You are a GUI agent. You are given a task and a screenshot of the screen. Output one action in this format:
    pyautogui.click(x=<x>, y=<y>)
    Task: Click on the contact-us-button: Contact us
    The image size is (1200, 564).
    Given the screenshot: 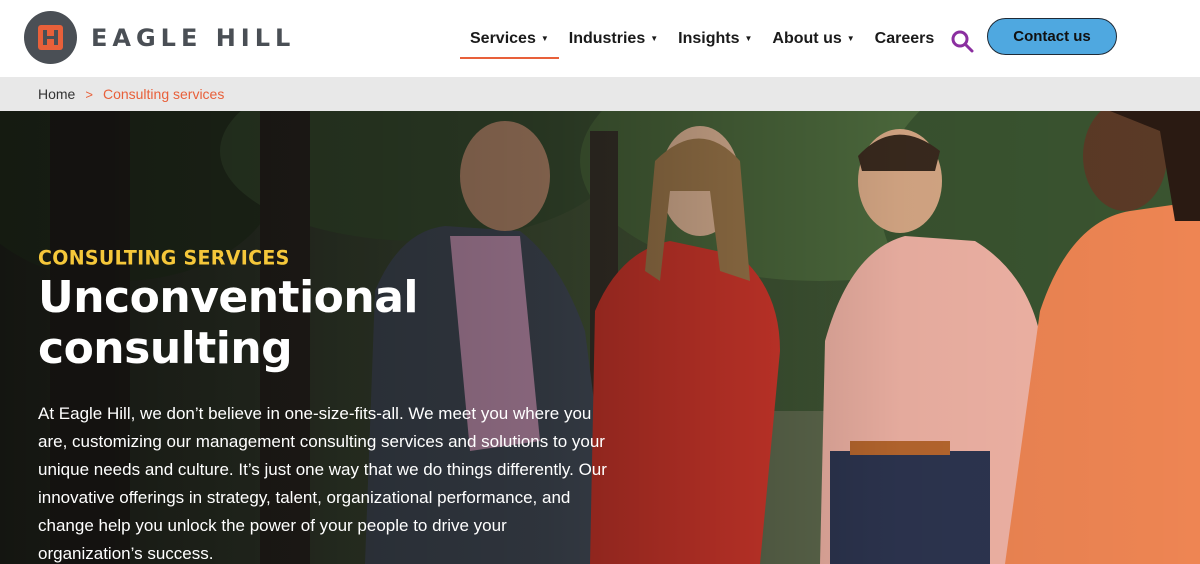 What is the action you would take?
    pyautogui.click(x=1052, y=36)
    